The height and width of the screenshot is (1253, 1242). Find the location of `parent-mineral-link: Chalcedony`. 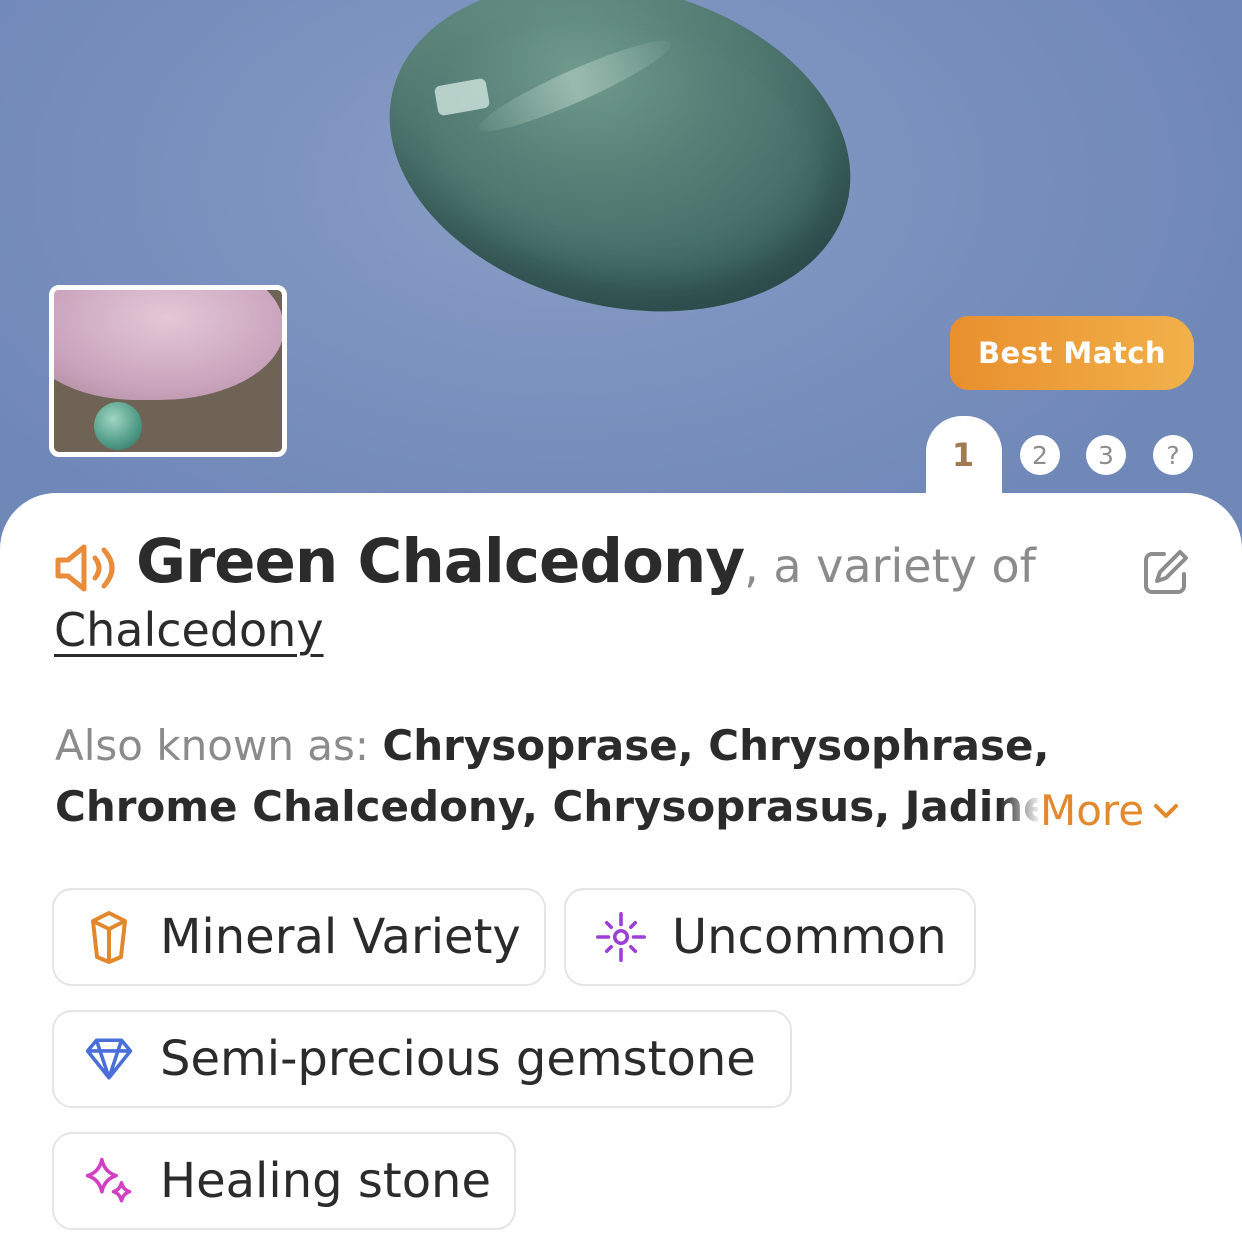

parent-mineral-link: Chalcedony is located at coordinates (189, 630).